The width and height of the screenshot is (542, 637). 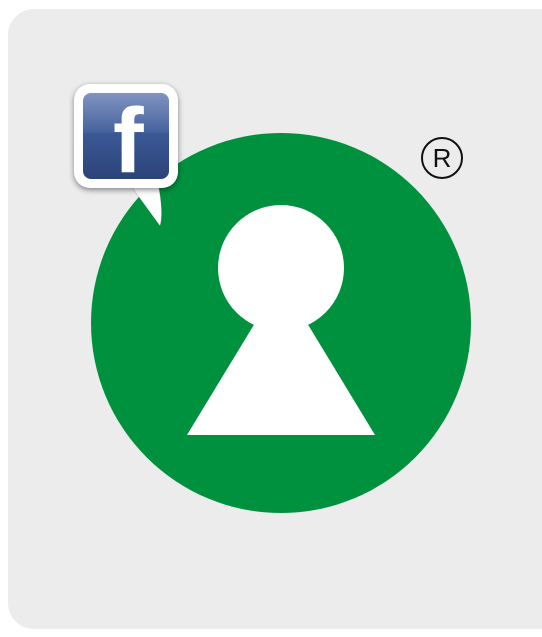 I want to click on registered-letter: R, so click(x=442, y=158).